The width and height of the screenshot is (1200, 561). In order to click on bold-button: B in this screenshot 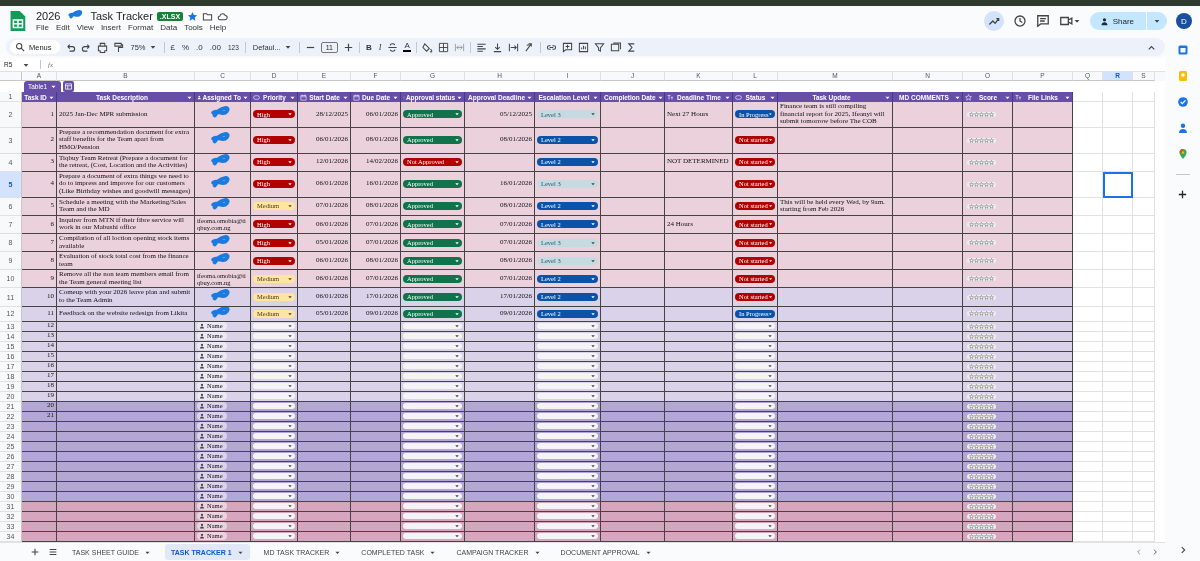, I will do `click(369, 47)`.